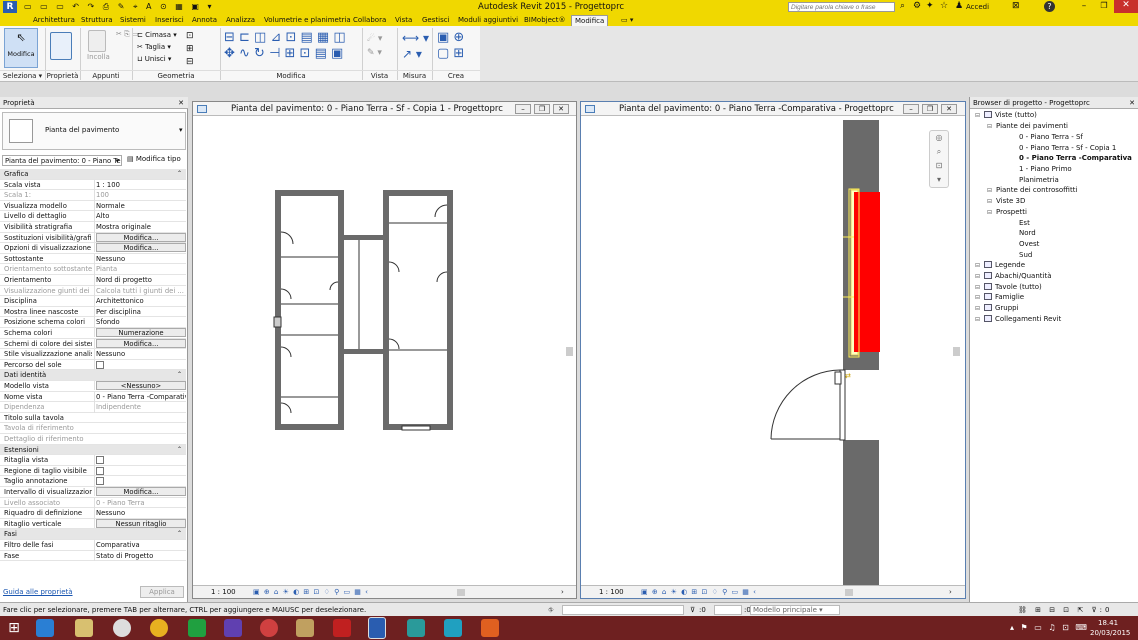 This screenshot has height=640, width=1138. What do you see at coordinates (930, 109) in the screenshot?
I see `restore-button: ❐` at bounding box center [930, 109].